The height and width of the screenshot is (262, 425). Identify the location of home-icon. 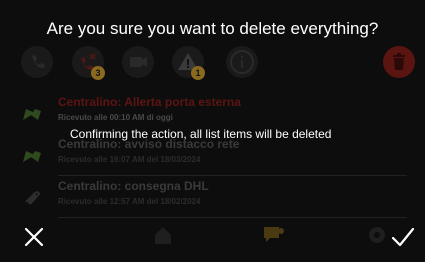
(163, 235).